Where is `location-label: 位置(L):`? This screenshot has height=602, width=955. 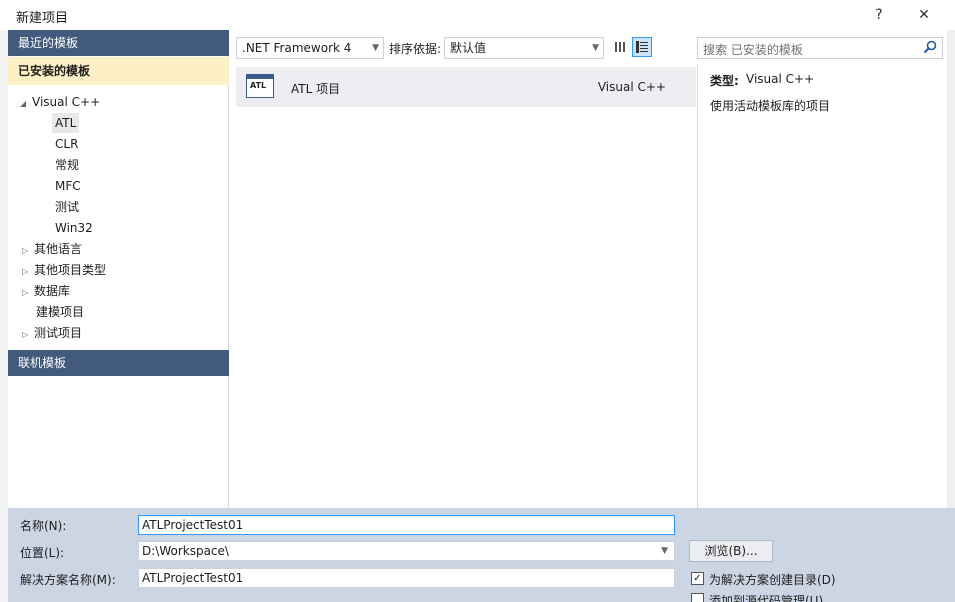
location-label: 位置(L): is located at coordinates (42, 553).